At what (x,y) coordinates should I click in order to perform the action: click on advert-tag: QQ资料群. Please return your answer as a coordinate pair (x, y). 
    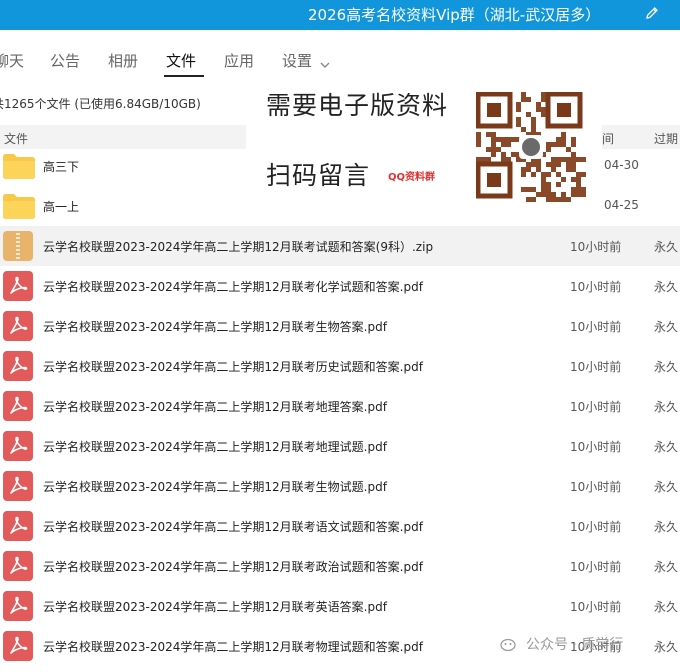
    Looking at the image, I should click on (412, 177).